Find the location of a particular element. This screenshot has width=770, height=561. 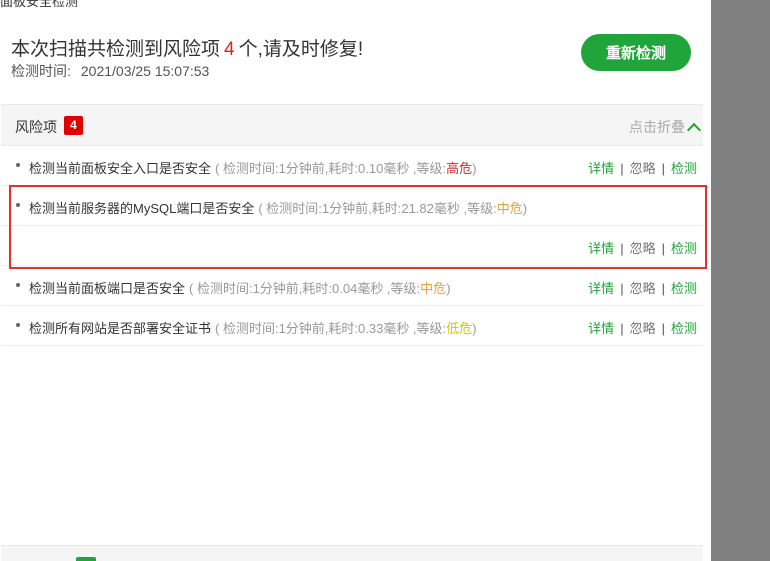

window-title: 面板安全检测 is located at coordinates (39, 4).